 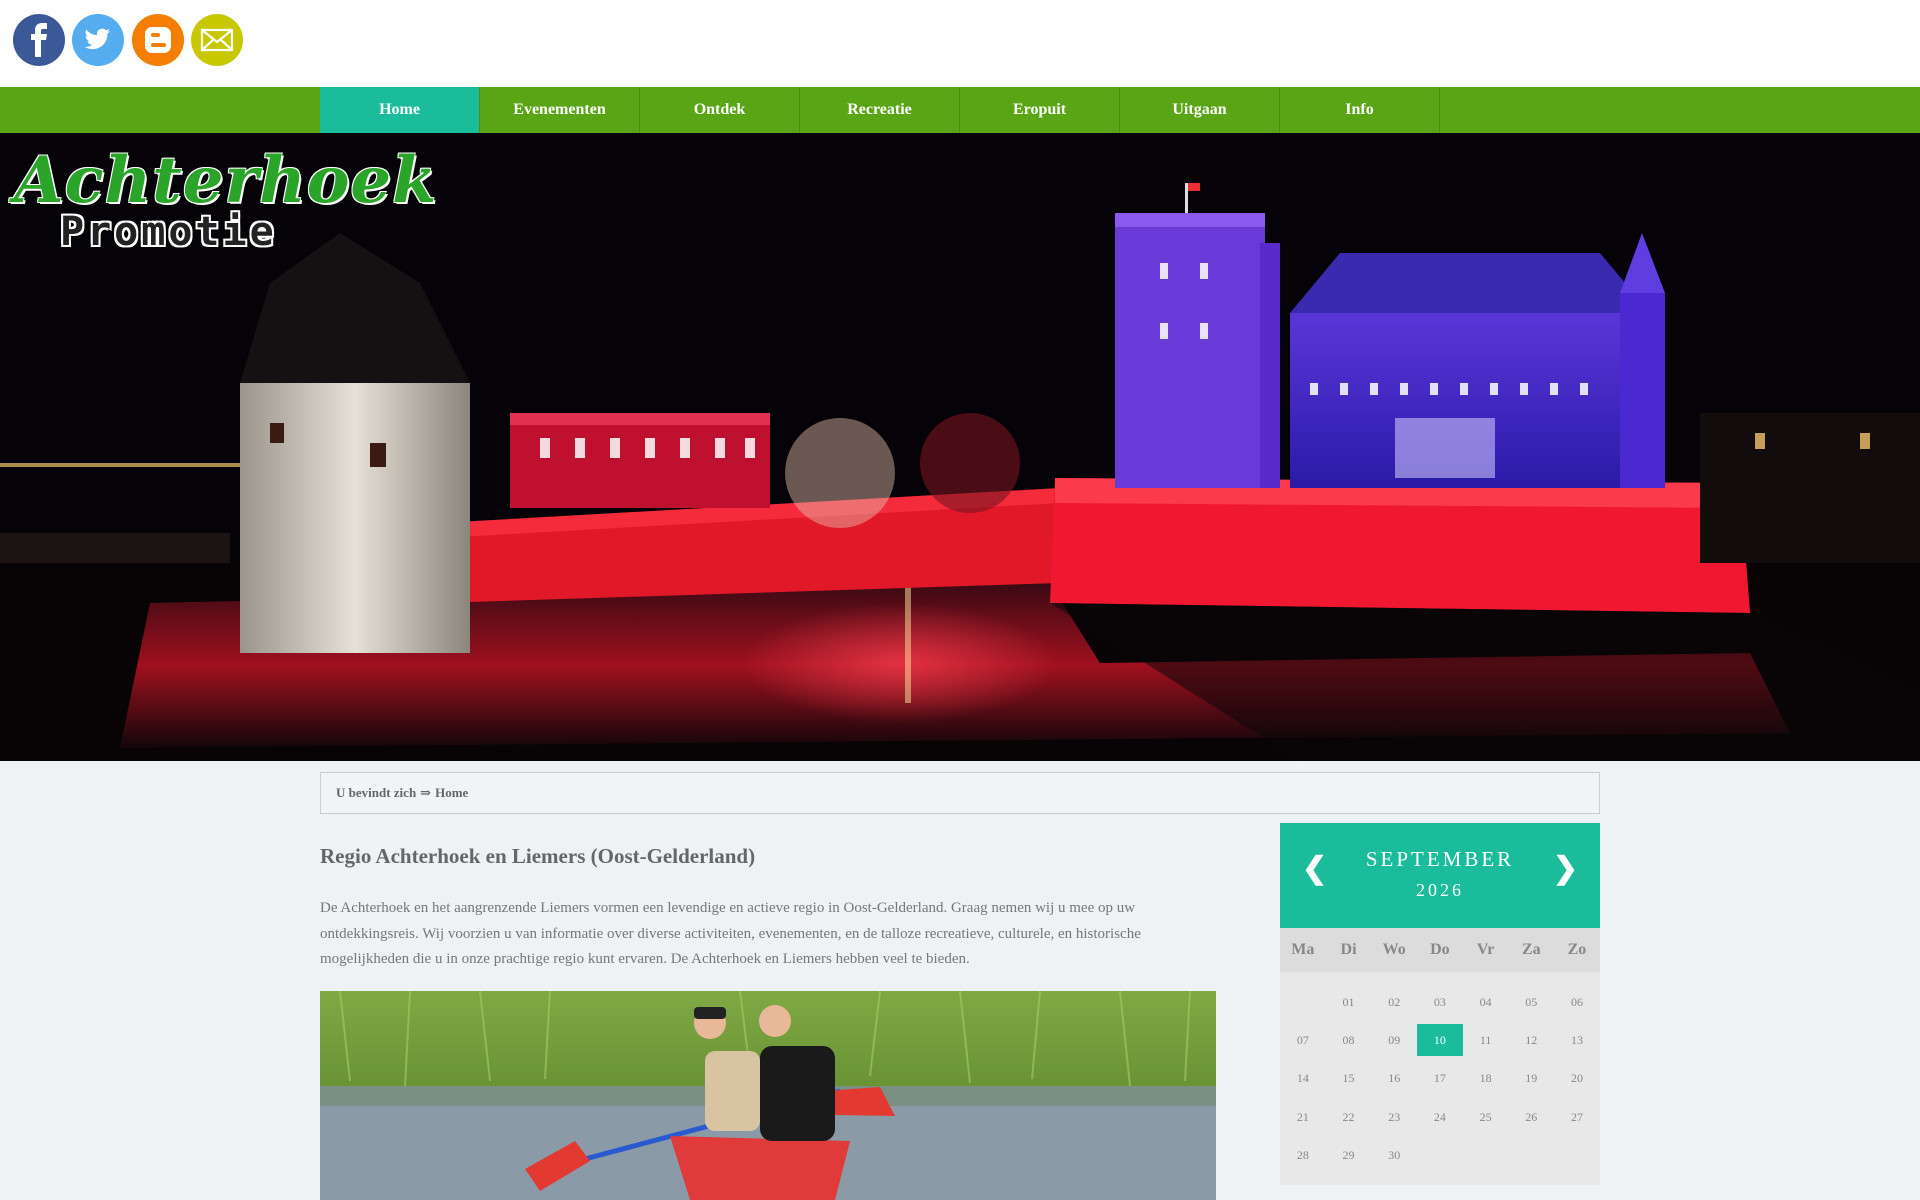 What do you see at coordinates (1565, 868) in the screenshot?
I see `chevron-right-icon: ❯` at bounding box center [1565, 868].